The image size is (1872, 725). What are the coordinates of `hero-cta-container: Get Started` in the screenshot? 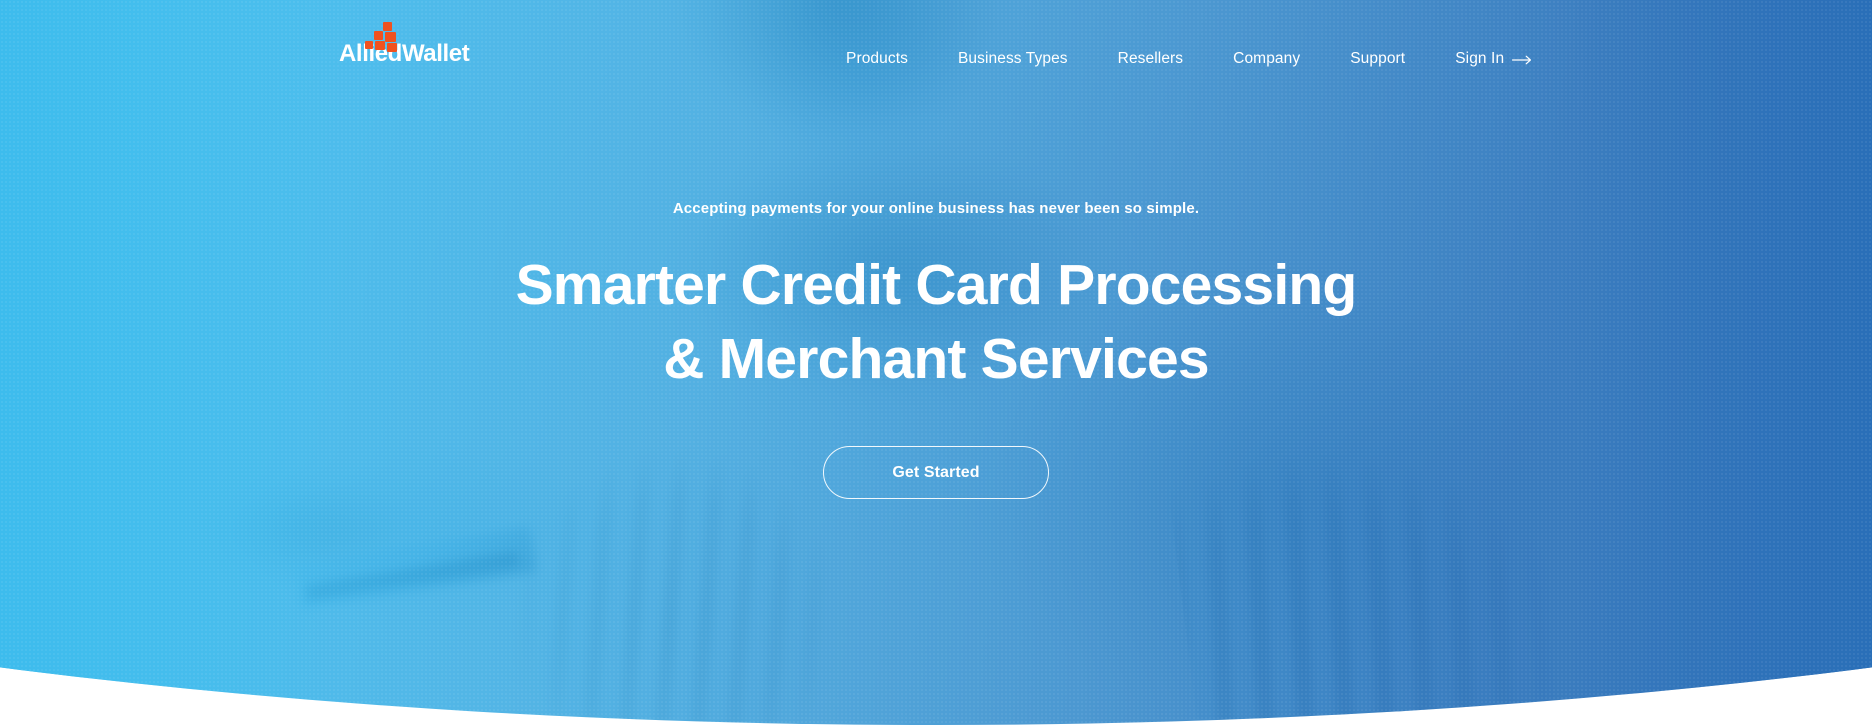 It's located at (936, 472).